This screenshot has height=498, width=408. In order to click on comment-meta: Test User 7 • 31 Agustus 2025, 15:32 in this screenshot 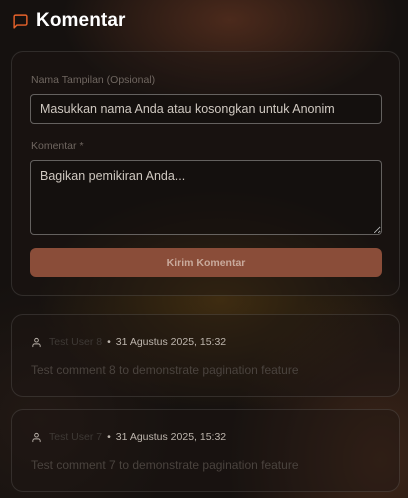, I will do `click(128, 437)`.